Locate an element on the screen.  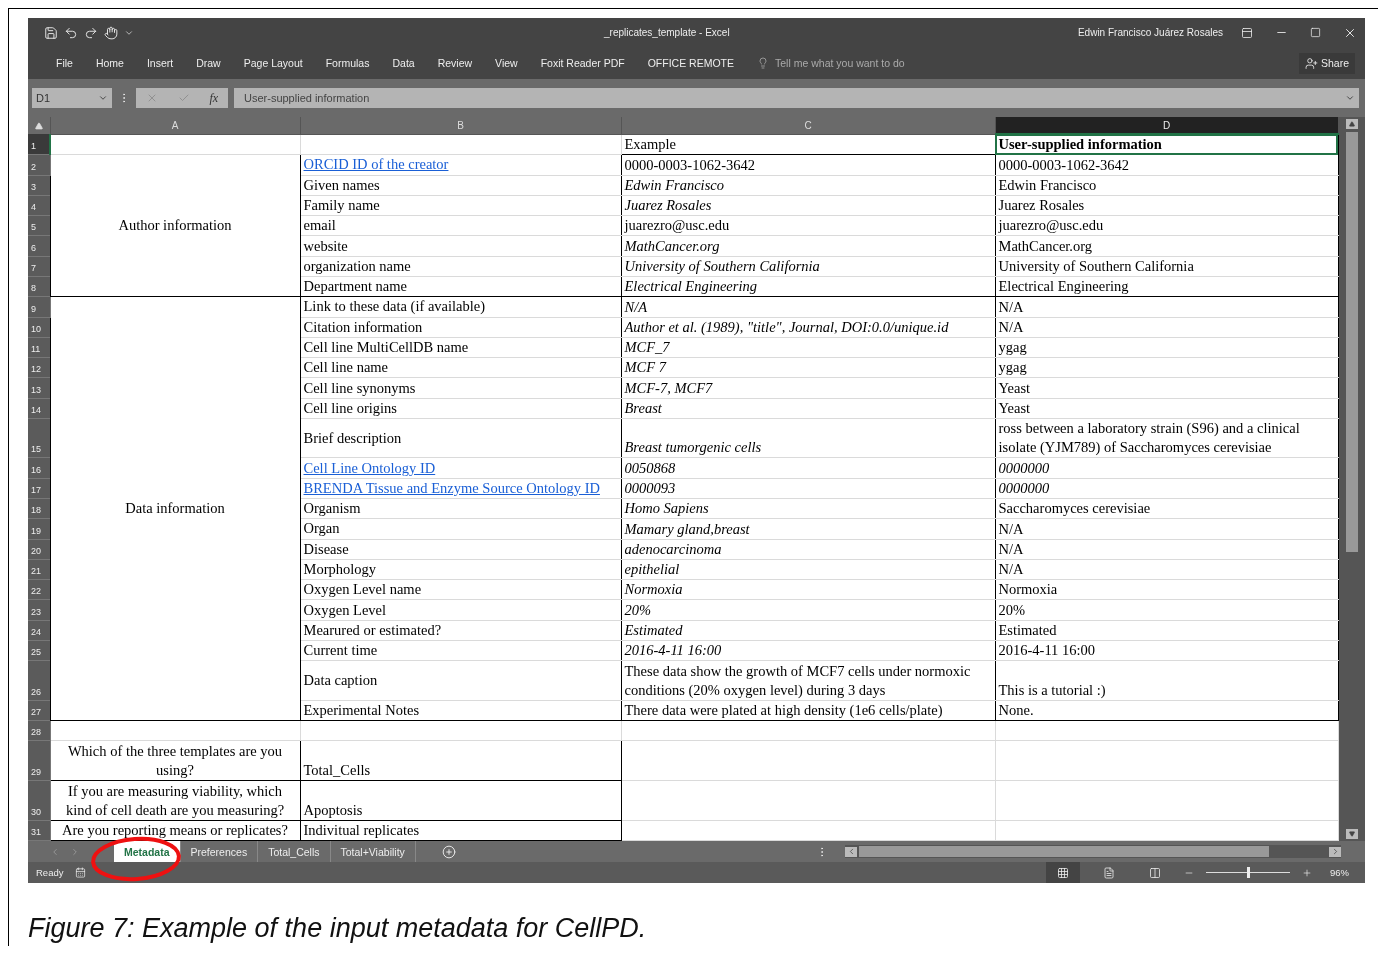
table-cell: Mamary gland,breast is located at coordinates (808, 529).